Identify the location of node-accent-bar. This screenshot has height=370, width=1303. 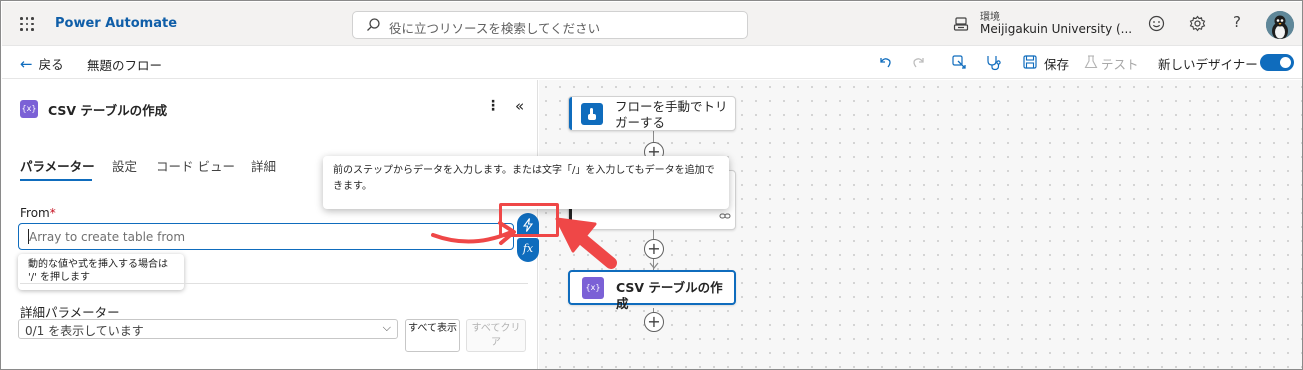
(570, 113).